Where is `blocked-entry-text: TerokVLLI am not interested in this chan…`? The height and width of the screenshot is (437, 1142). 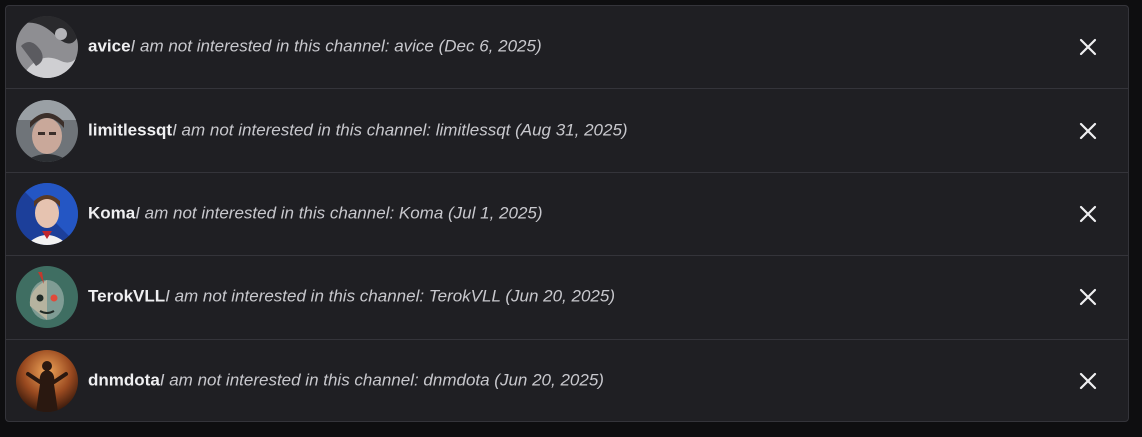
blocked-entry-text: TerokVLLI am not interested in this chan… is located at coordinates (351, 297).